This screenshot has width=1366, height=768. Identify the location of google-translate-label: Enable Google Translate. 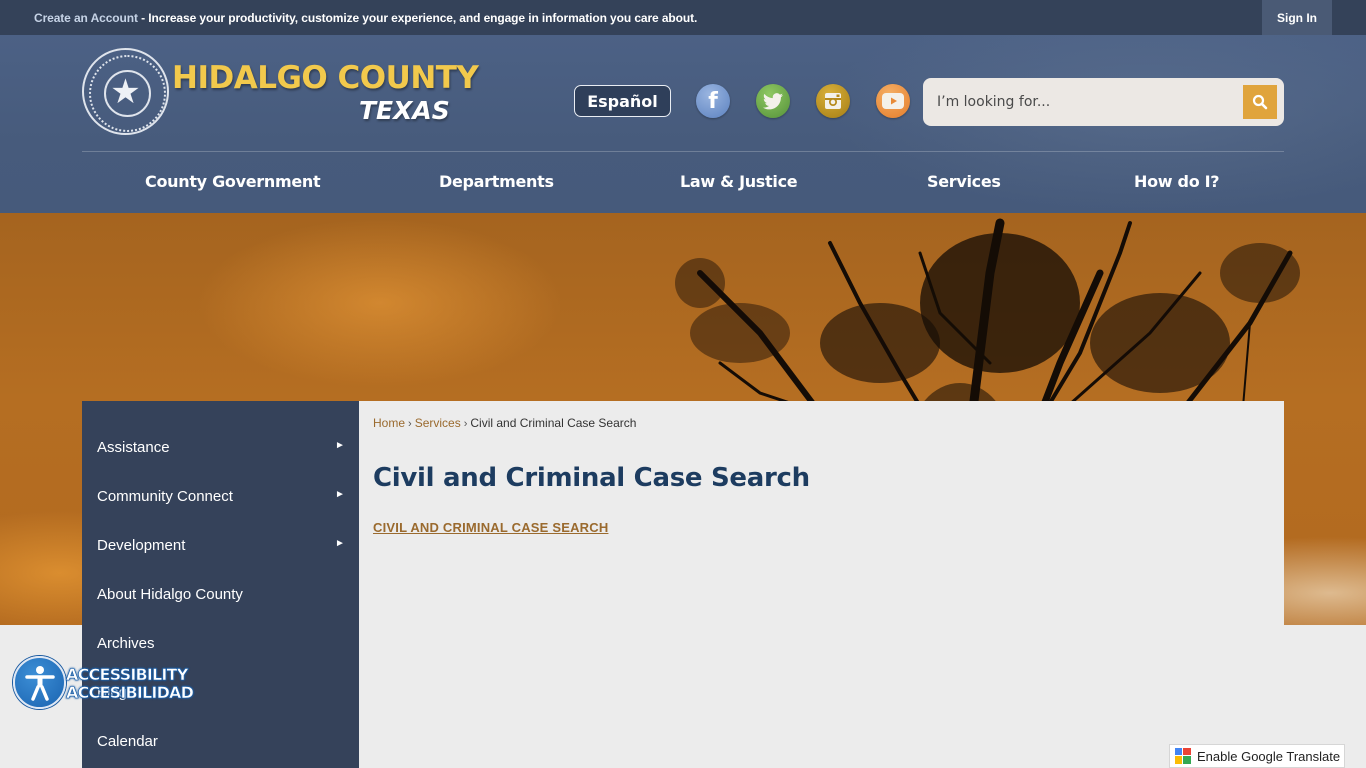
(1269, 756).